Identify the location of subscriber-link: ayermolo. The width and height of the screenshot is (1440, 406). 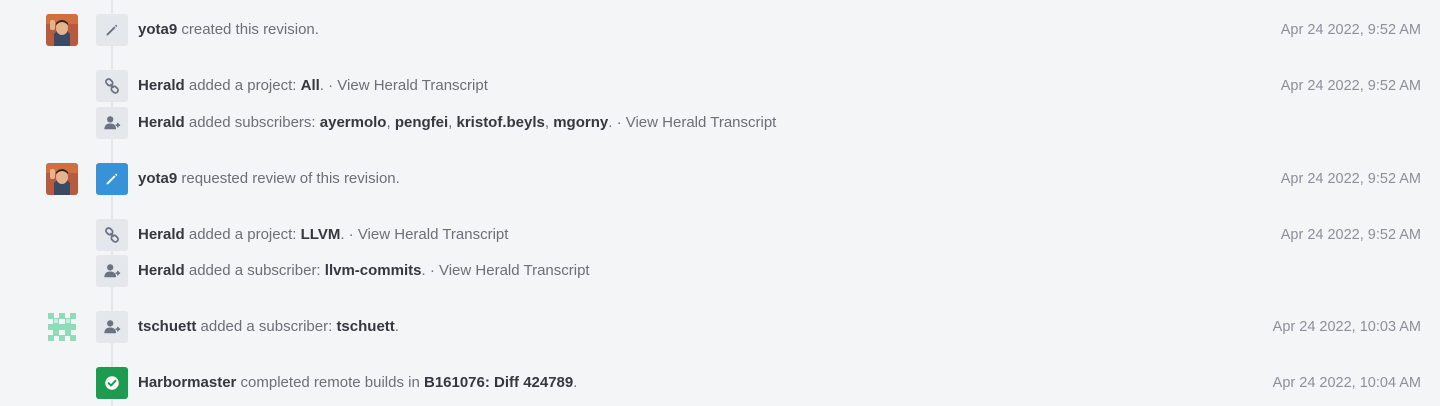
(353, 122).